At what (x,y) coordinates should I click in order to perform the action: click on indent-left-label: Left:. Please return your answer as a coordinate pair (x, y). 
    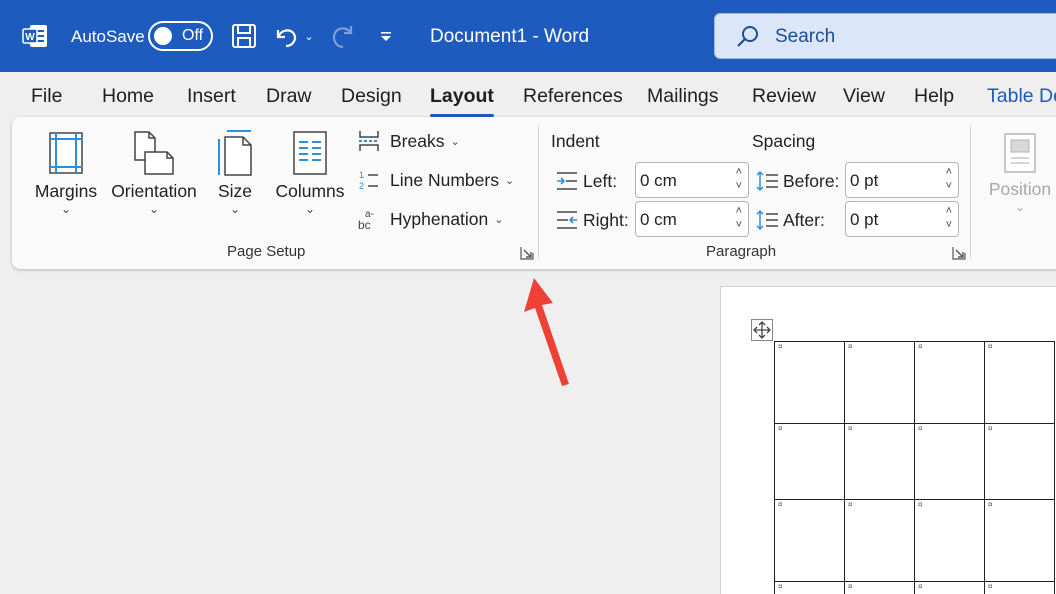
    Looking at the image, I should click on (600, 180).